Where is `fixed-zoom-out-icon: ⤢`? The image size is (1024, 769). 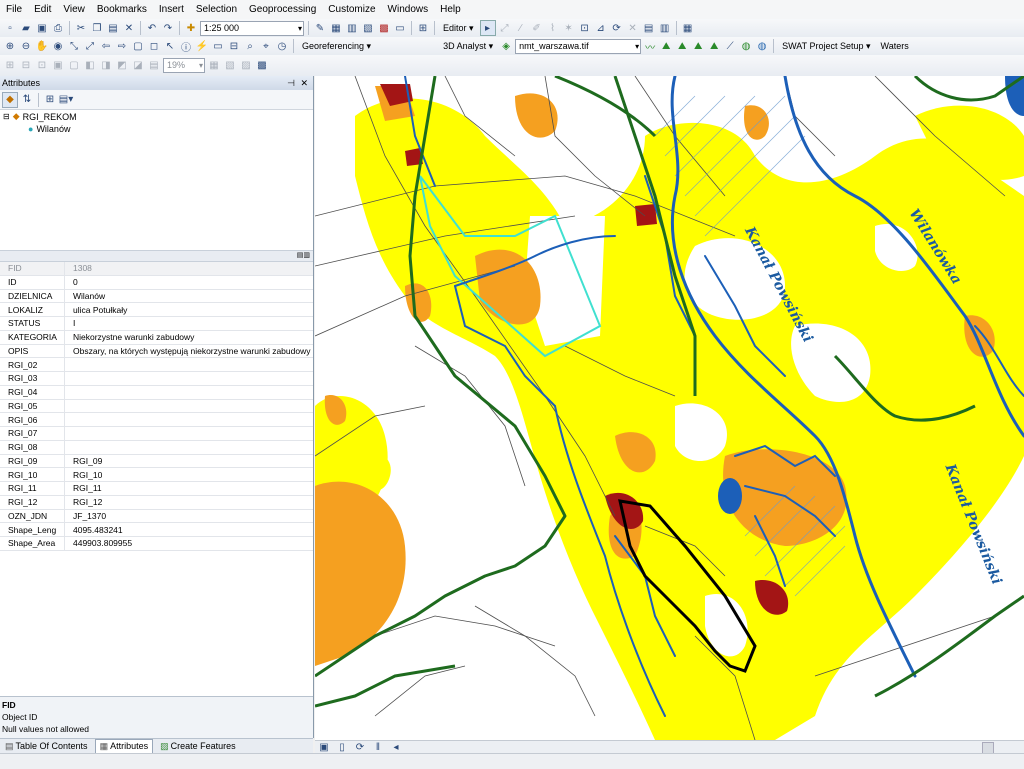
fixed-zoom-out-icon: ⤢ is located at coordinates (90, 46).